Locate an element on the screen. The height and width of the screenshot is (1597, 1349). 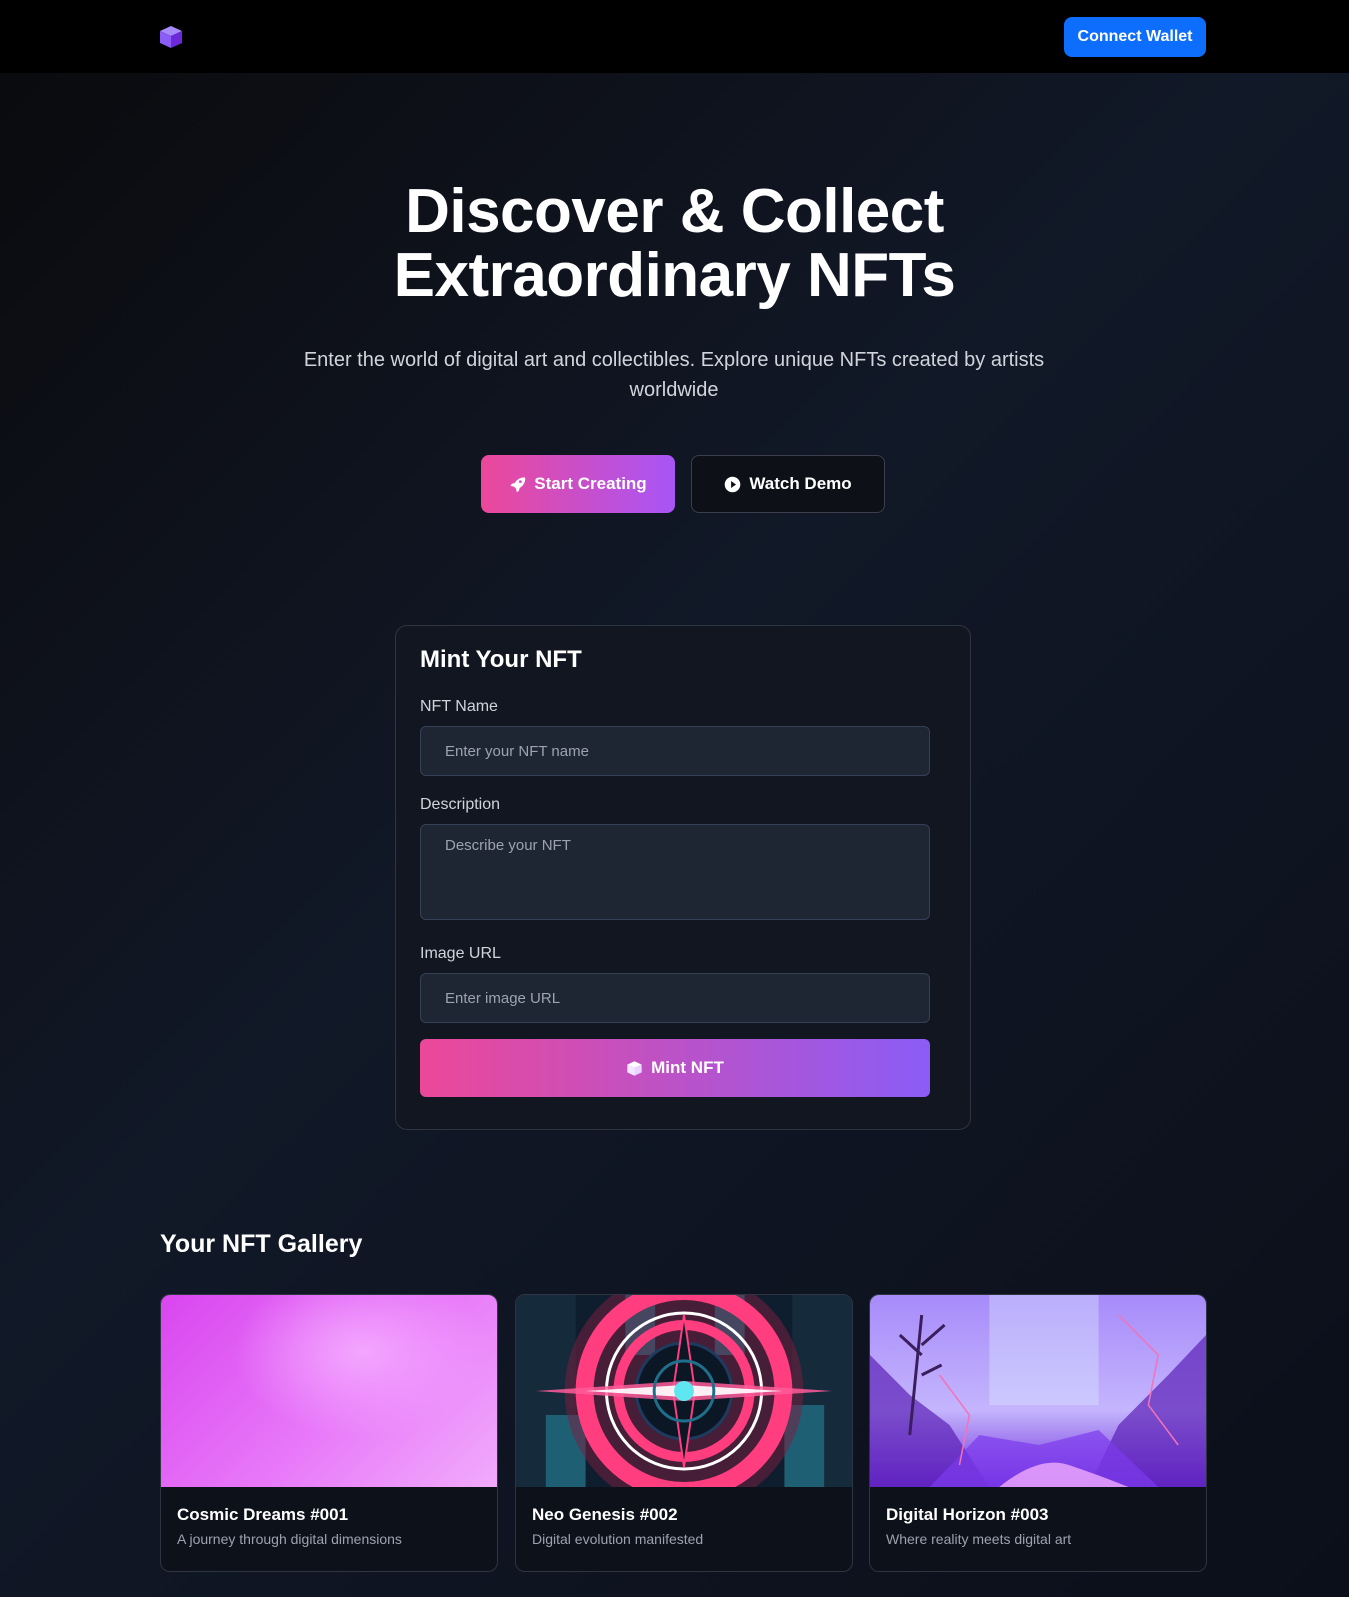
start-creating-label: Start Creating is located at coordinates (590, 483).